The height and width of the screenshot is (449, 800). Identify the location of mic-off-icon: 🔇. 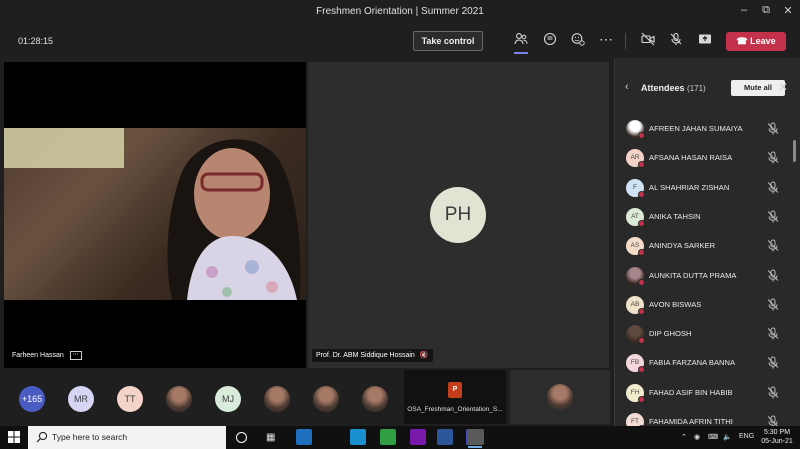
(424, 355).